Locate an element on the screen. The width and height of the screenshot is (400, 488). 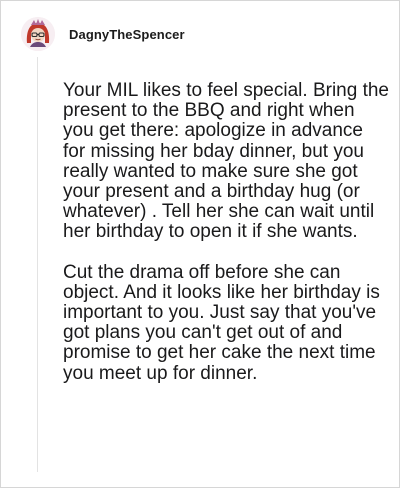
comment-header: DagnyTheSpencer is located at coordinates (103, 34).